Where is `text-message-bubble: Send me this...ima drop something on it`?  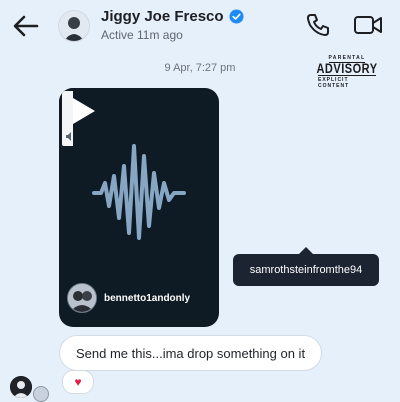
text-message-bubble: Send me this...ima drop something on it is located at coordinates (191, 353).